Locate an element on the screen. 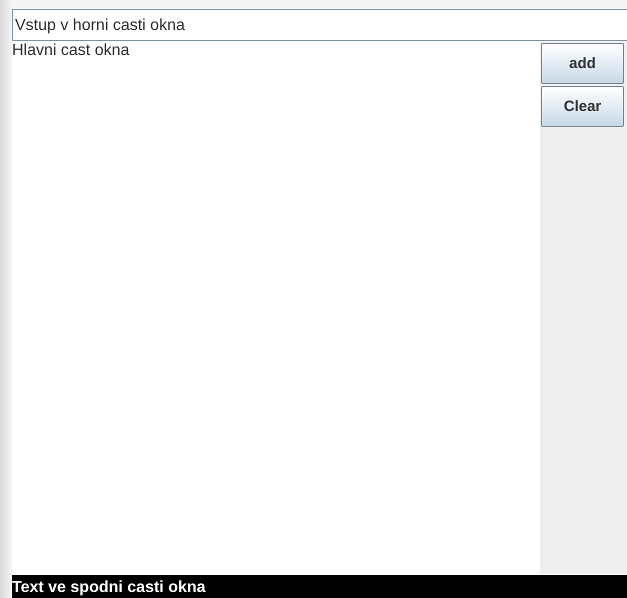 Image resolution: width=627 pixels, height=598 pixels. action-button: add is located at coordinates (582, 63).